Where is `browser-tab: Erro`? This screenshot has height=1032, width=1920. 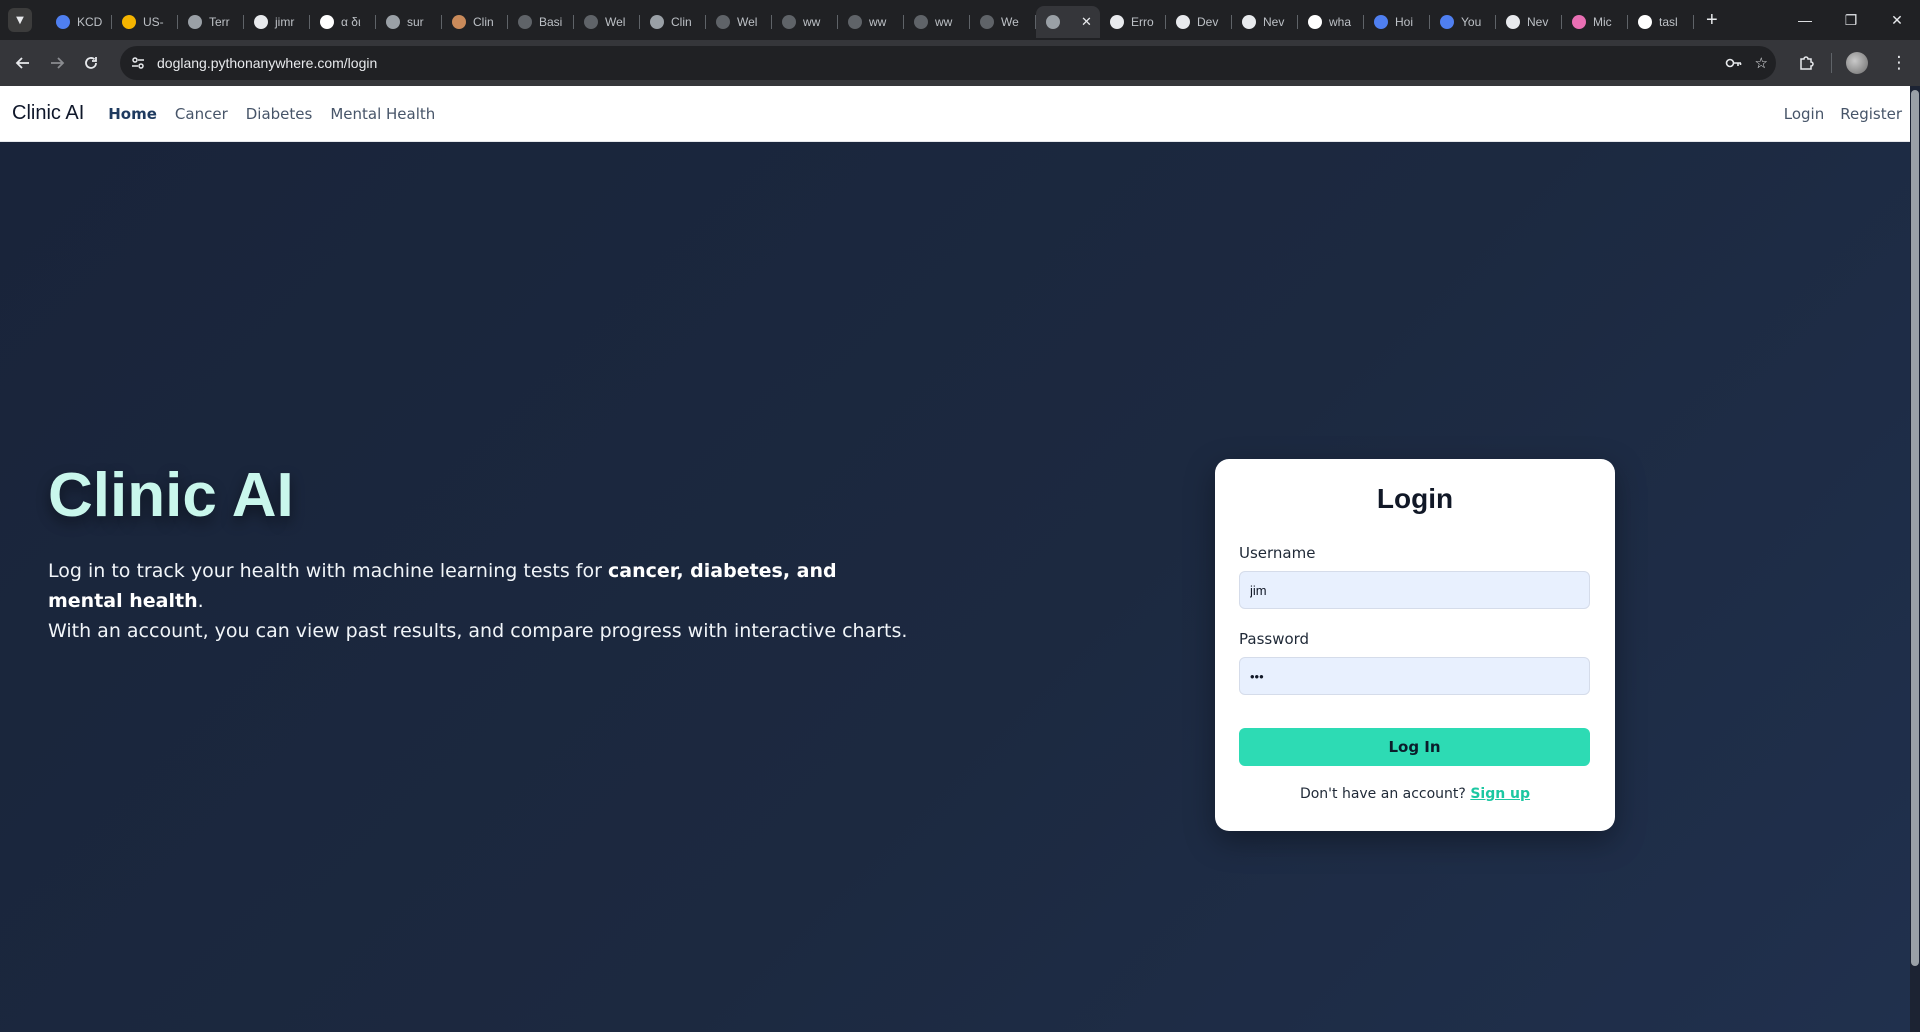 browser-tab: Erro is located at coordinates (1133, 22).